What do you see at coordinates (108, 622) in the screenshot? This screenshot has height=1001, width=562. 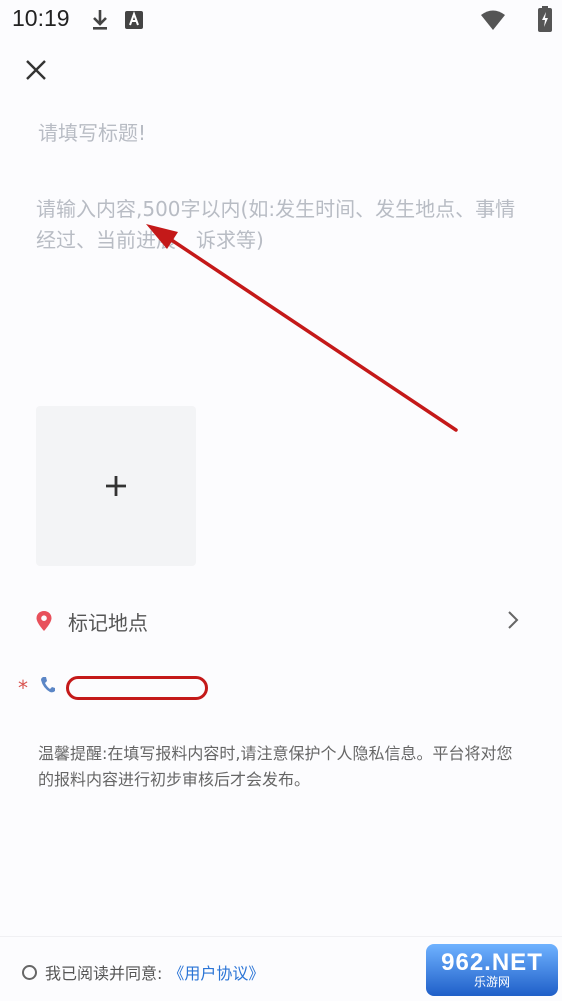 I see `mark-location-label: 标记地点` at bounding box center [108, 622].